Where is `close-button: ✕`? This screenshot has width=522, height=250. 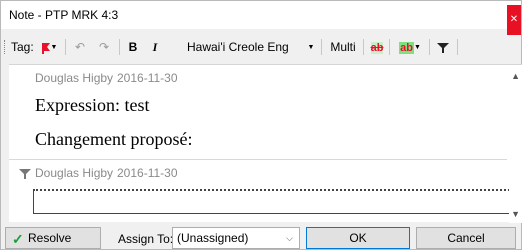
close-button: ✕ is located at coordinates (514, 20).